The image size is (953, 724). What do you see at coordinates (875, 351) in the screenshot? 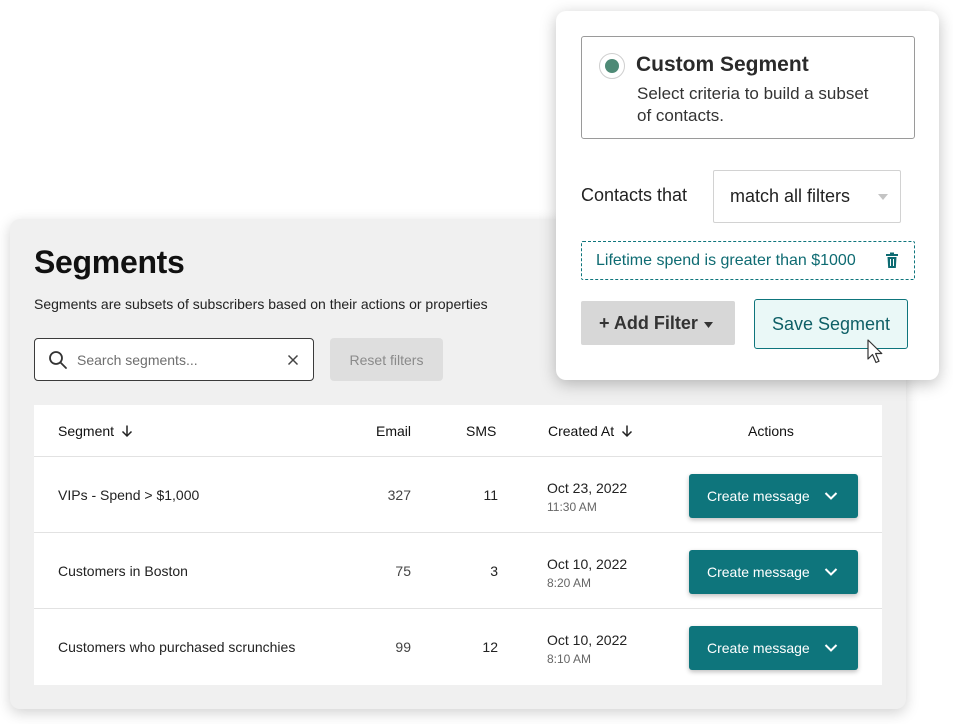
I see `cursor-icon` at bounding box center [875, 351].